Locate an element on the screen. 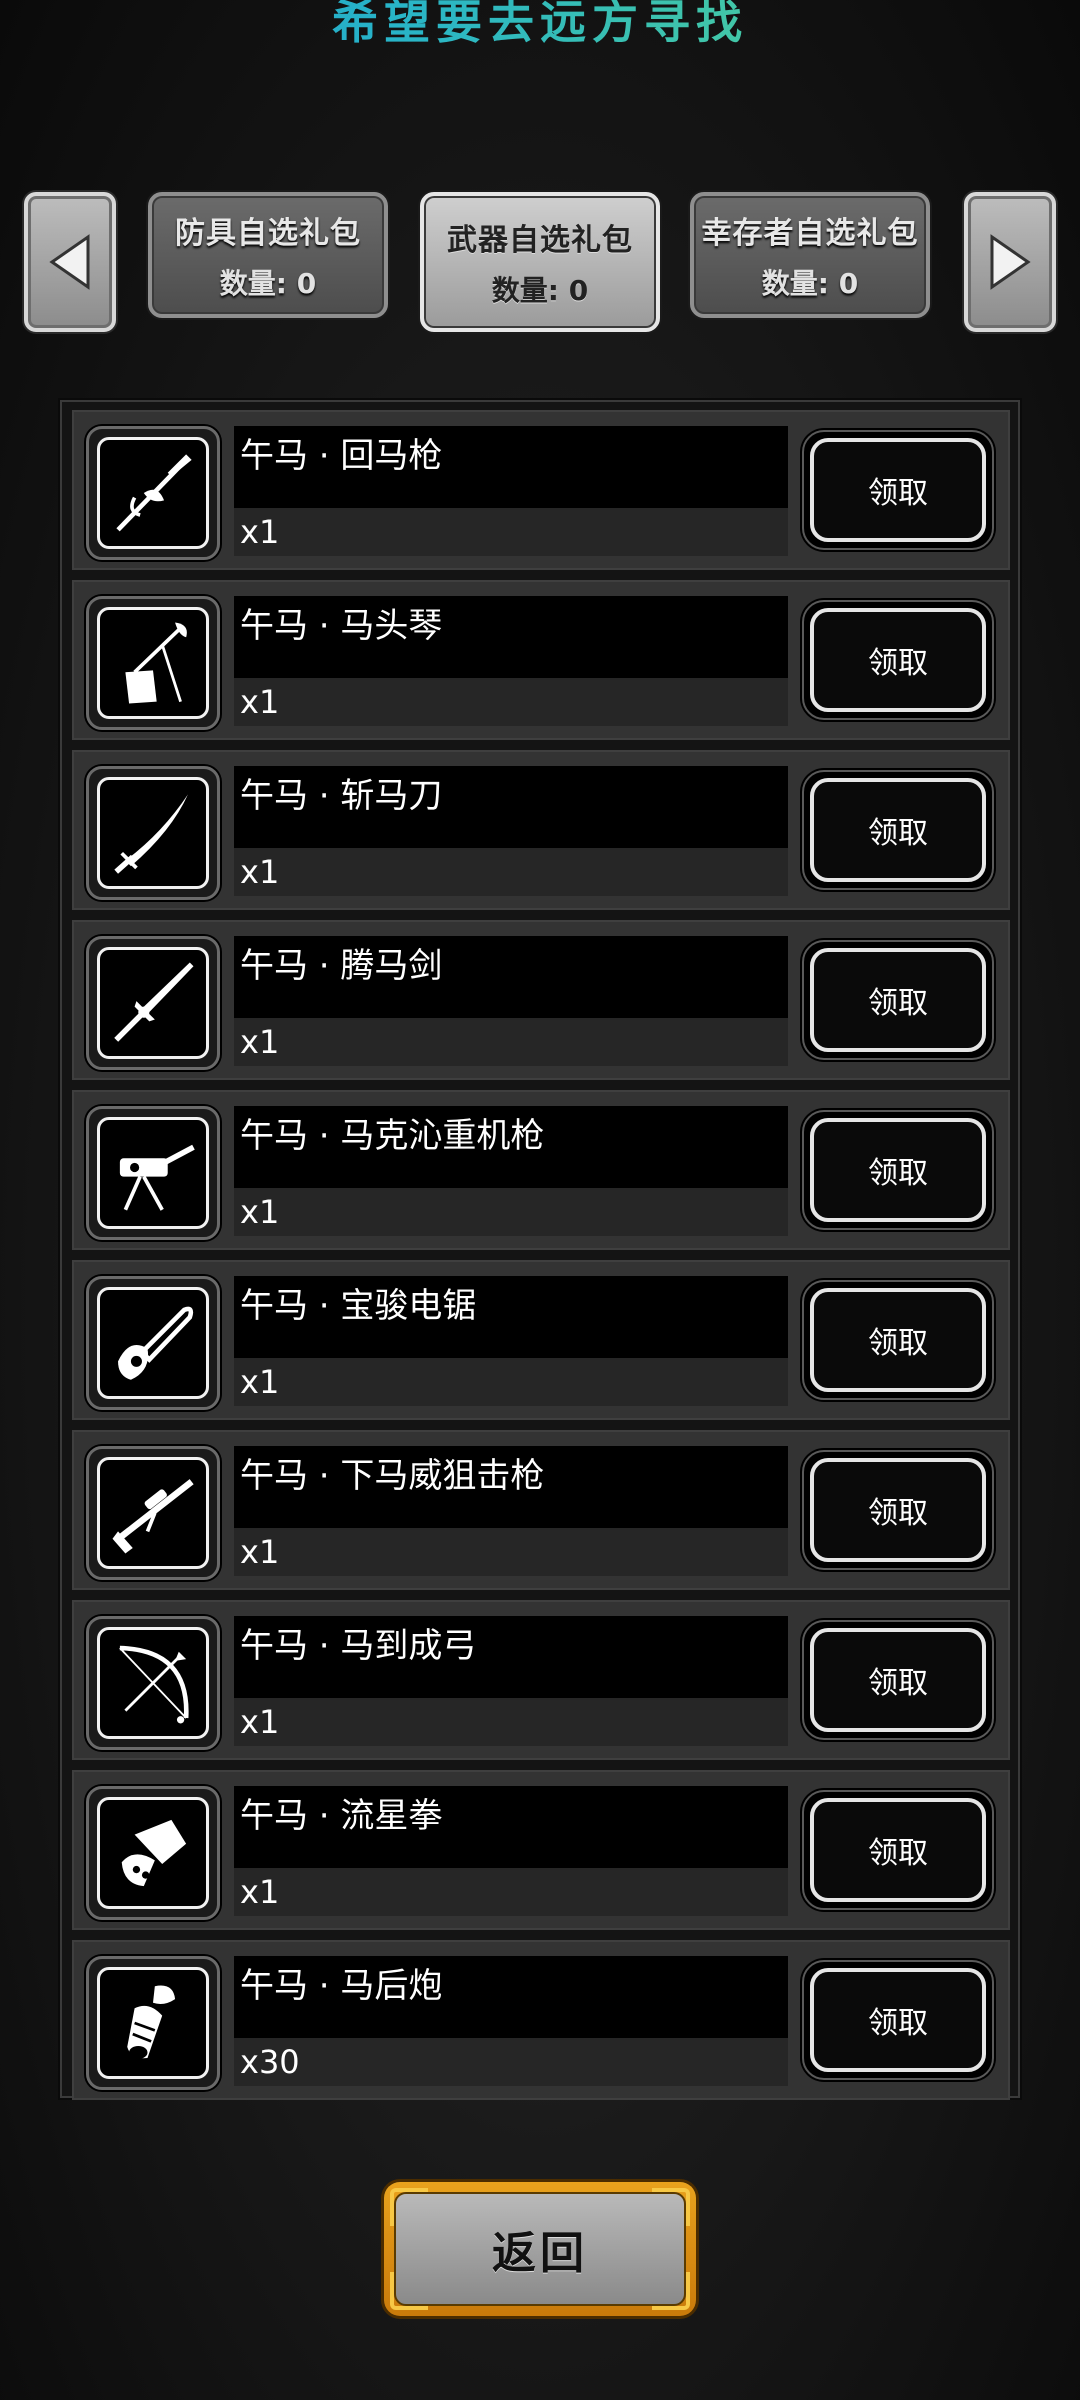 This screenshot has width=1080, height=2400. item-name: 午马 · 马克沁重机枪 is located at coordinates (511, 1147).